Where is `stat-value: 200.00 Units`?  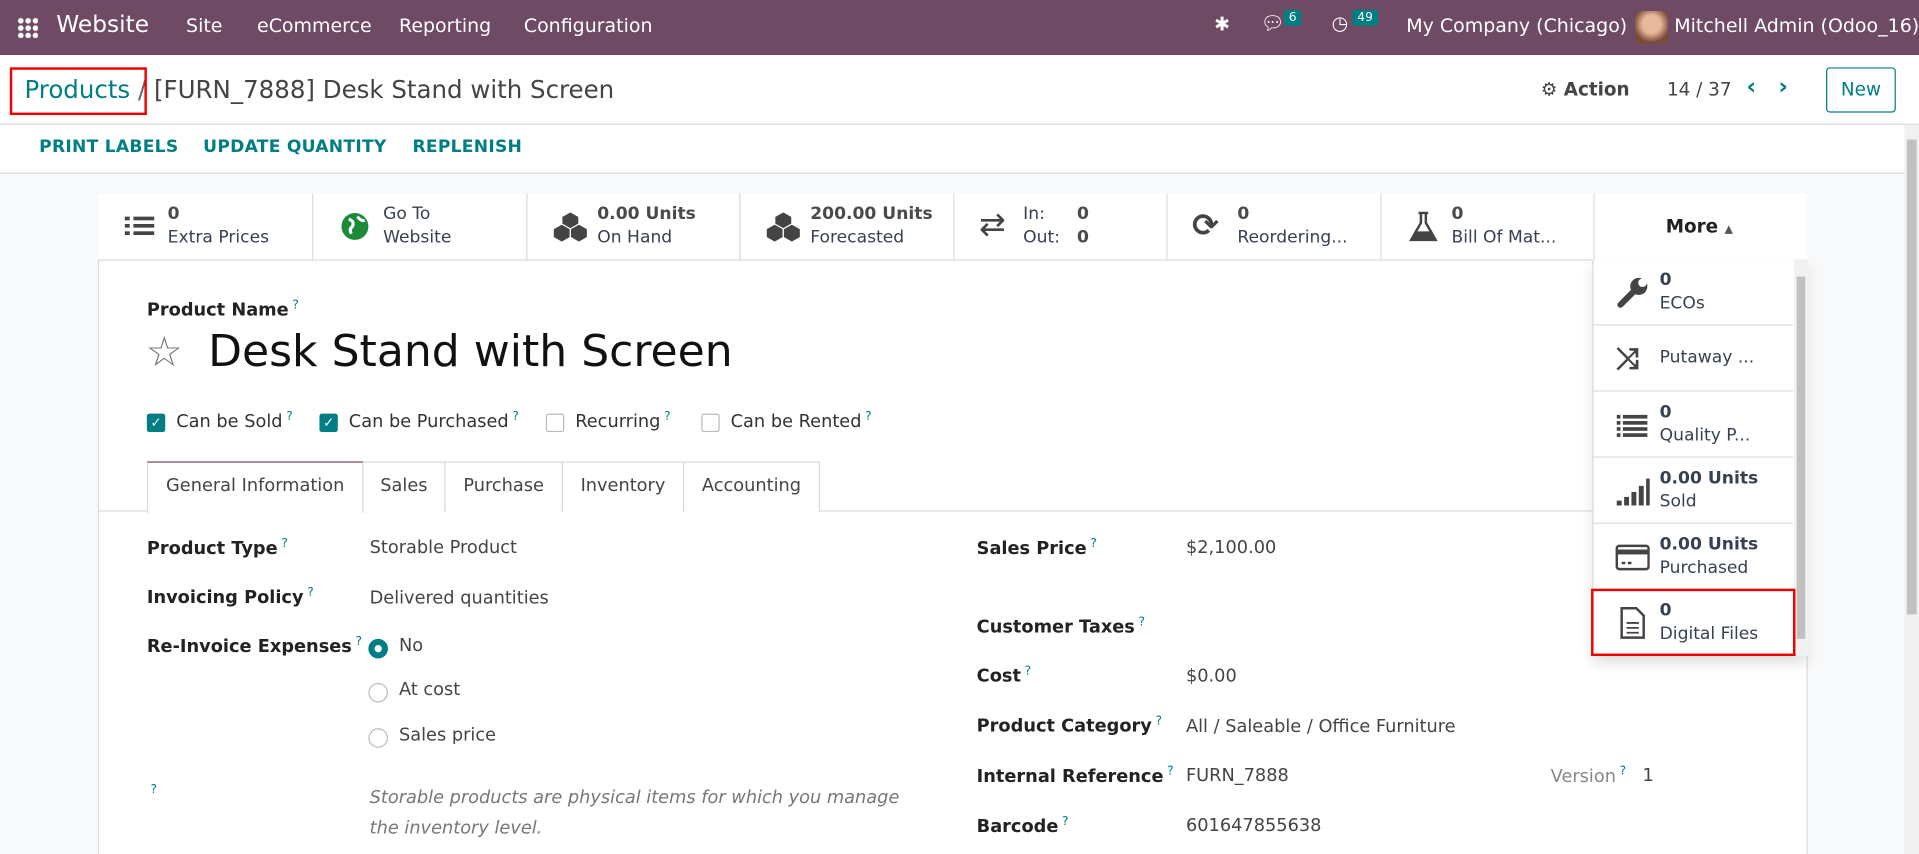
stat-value: 200.00 Units is located at coordinates (871, 214).